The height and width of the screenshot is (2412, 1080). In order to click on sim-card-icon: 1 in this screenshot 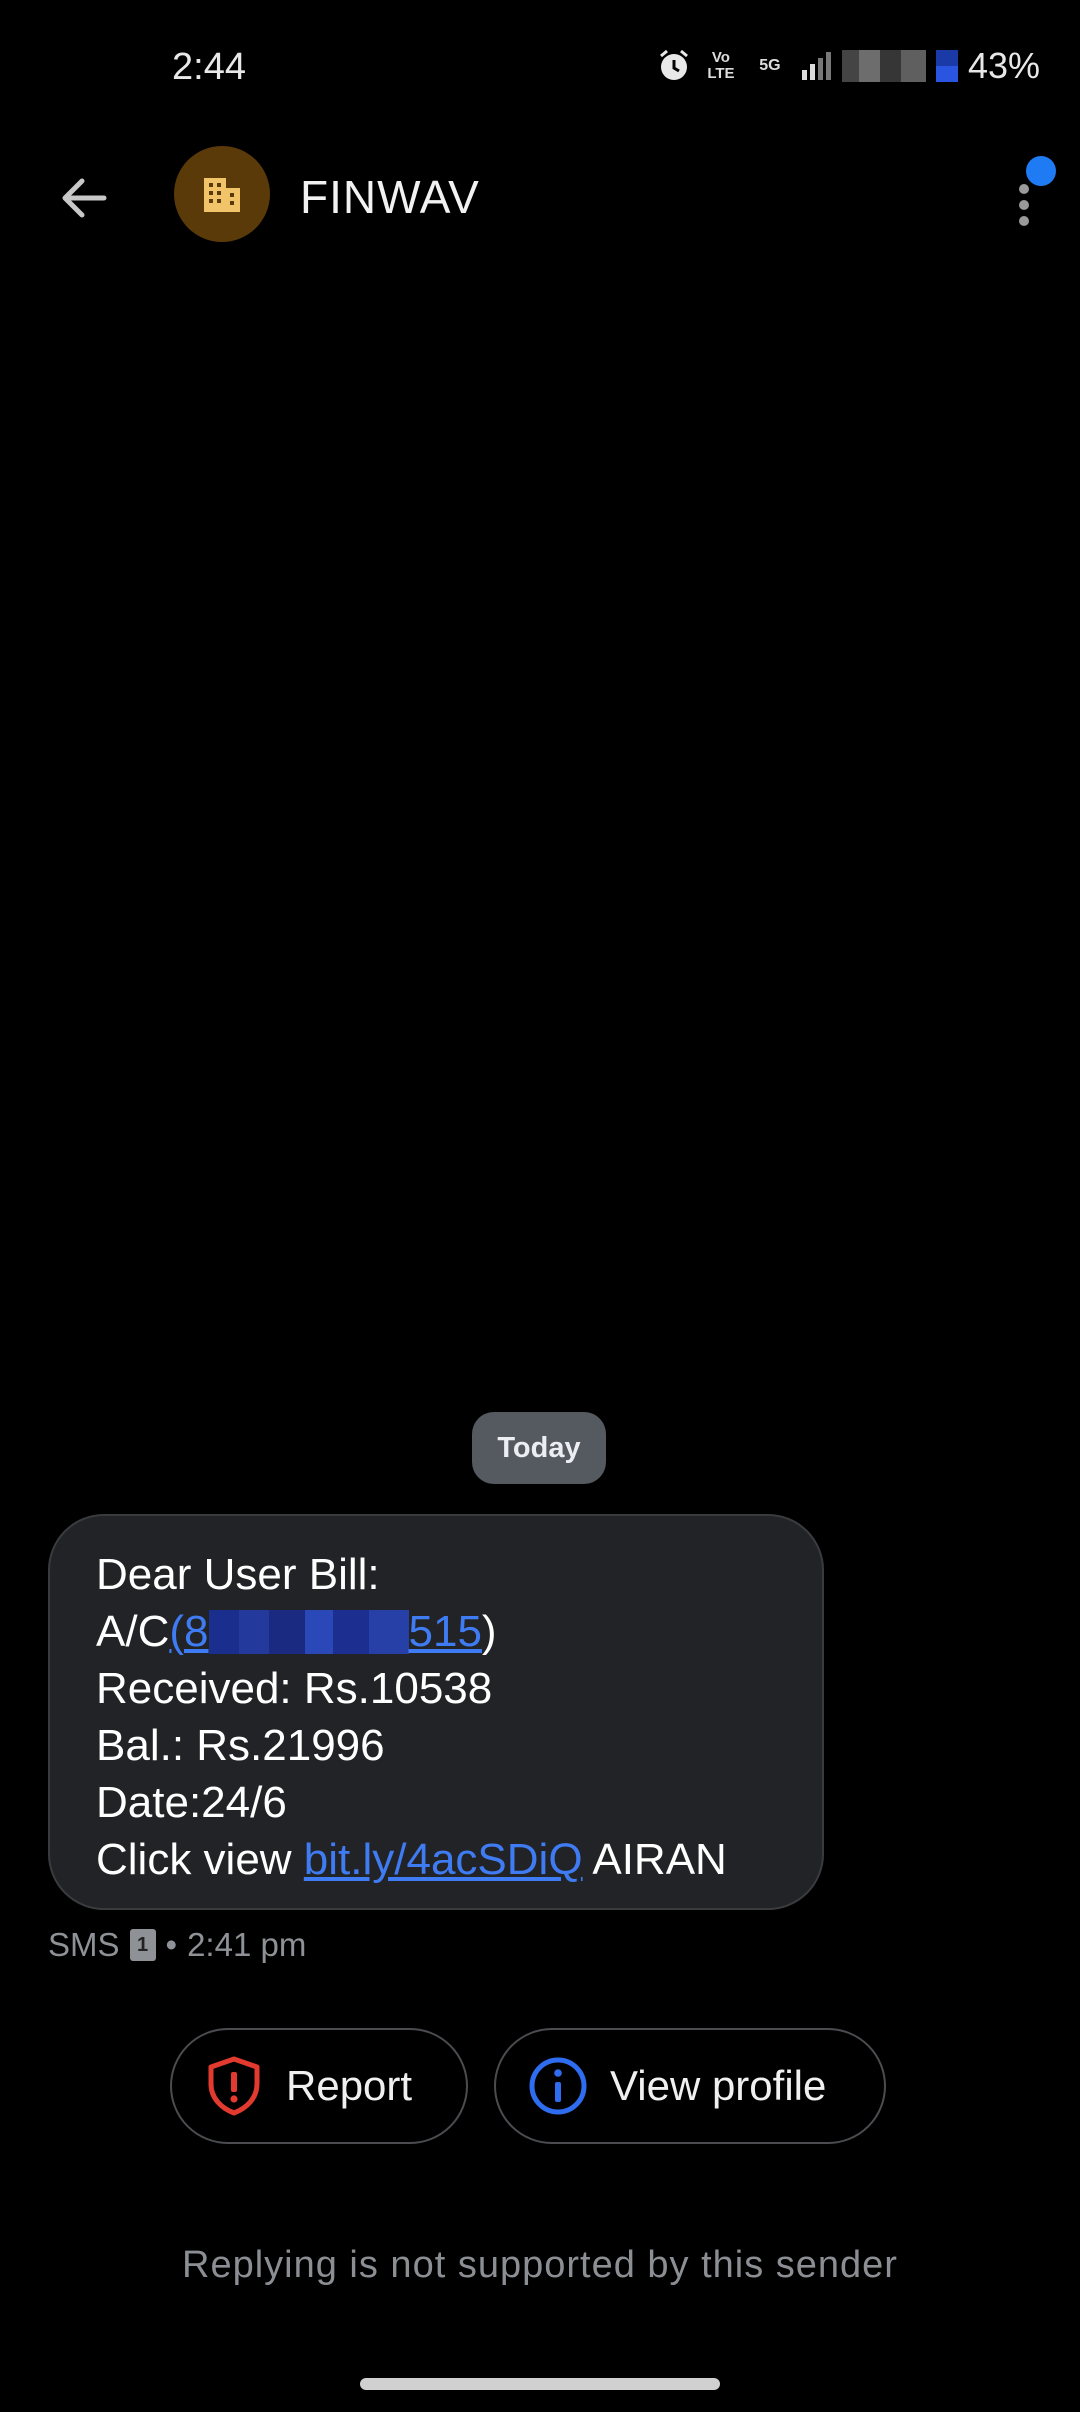, I will do `click(142, 1945)`.